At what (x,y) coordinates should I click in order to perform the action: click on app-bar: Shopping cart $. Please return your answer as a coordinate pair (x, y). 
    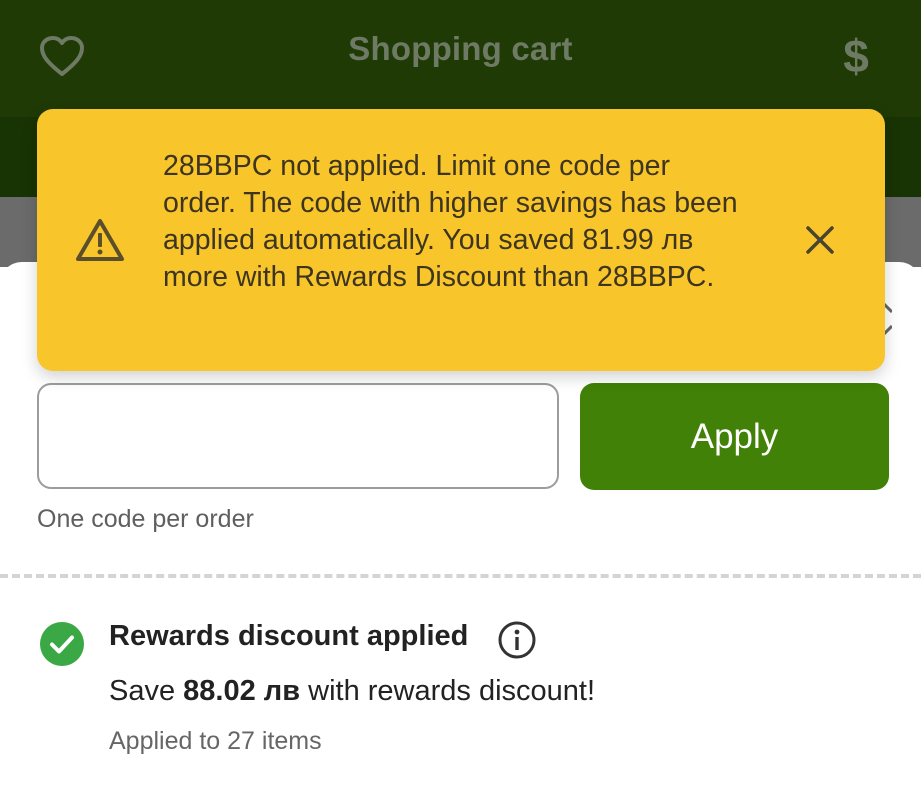
    Looking at the image, I should click on (460, 58).